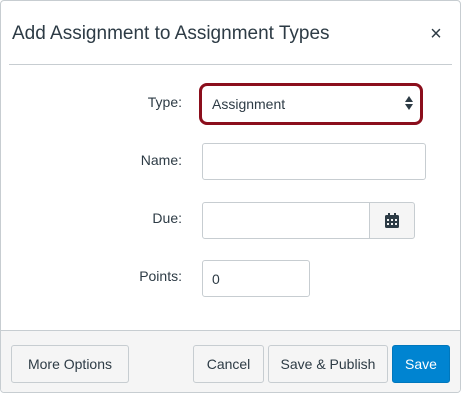  What do you see at coordinates (286, 220) in the screenshot?
I see `due-date-input` at bounding box center [286, 220].